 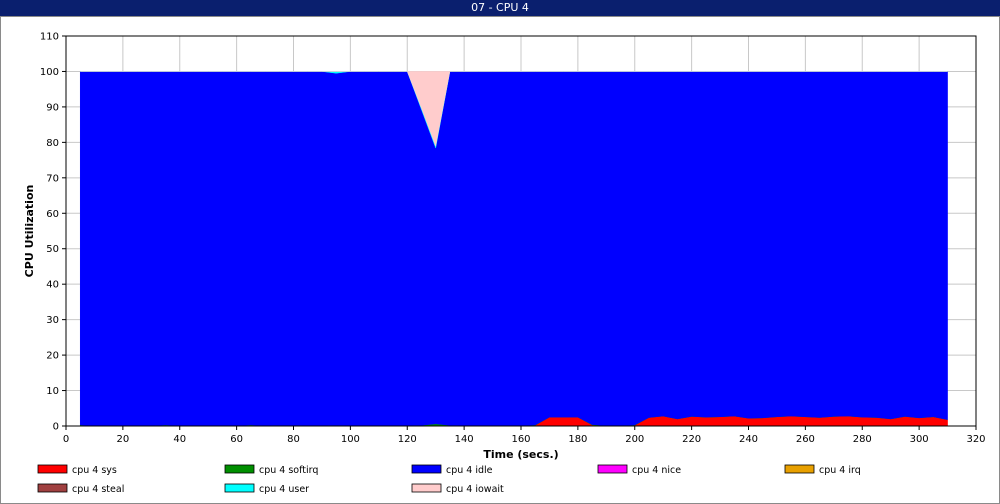 What do you see at coordinates (123, 439) in the screenshot?
I see `x-tick-label: 20` at bounding box center [123, 439].